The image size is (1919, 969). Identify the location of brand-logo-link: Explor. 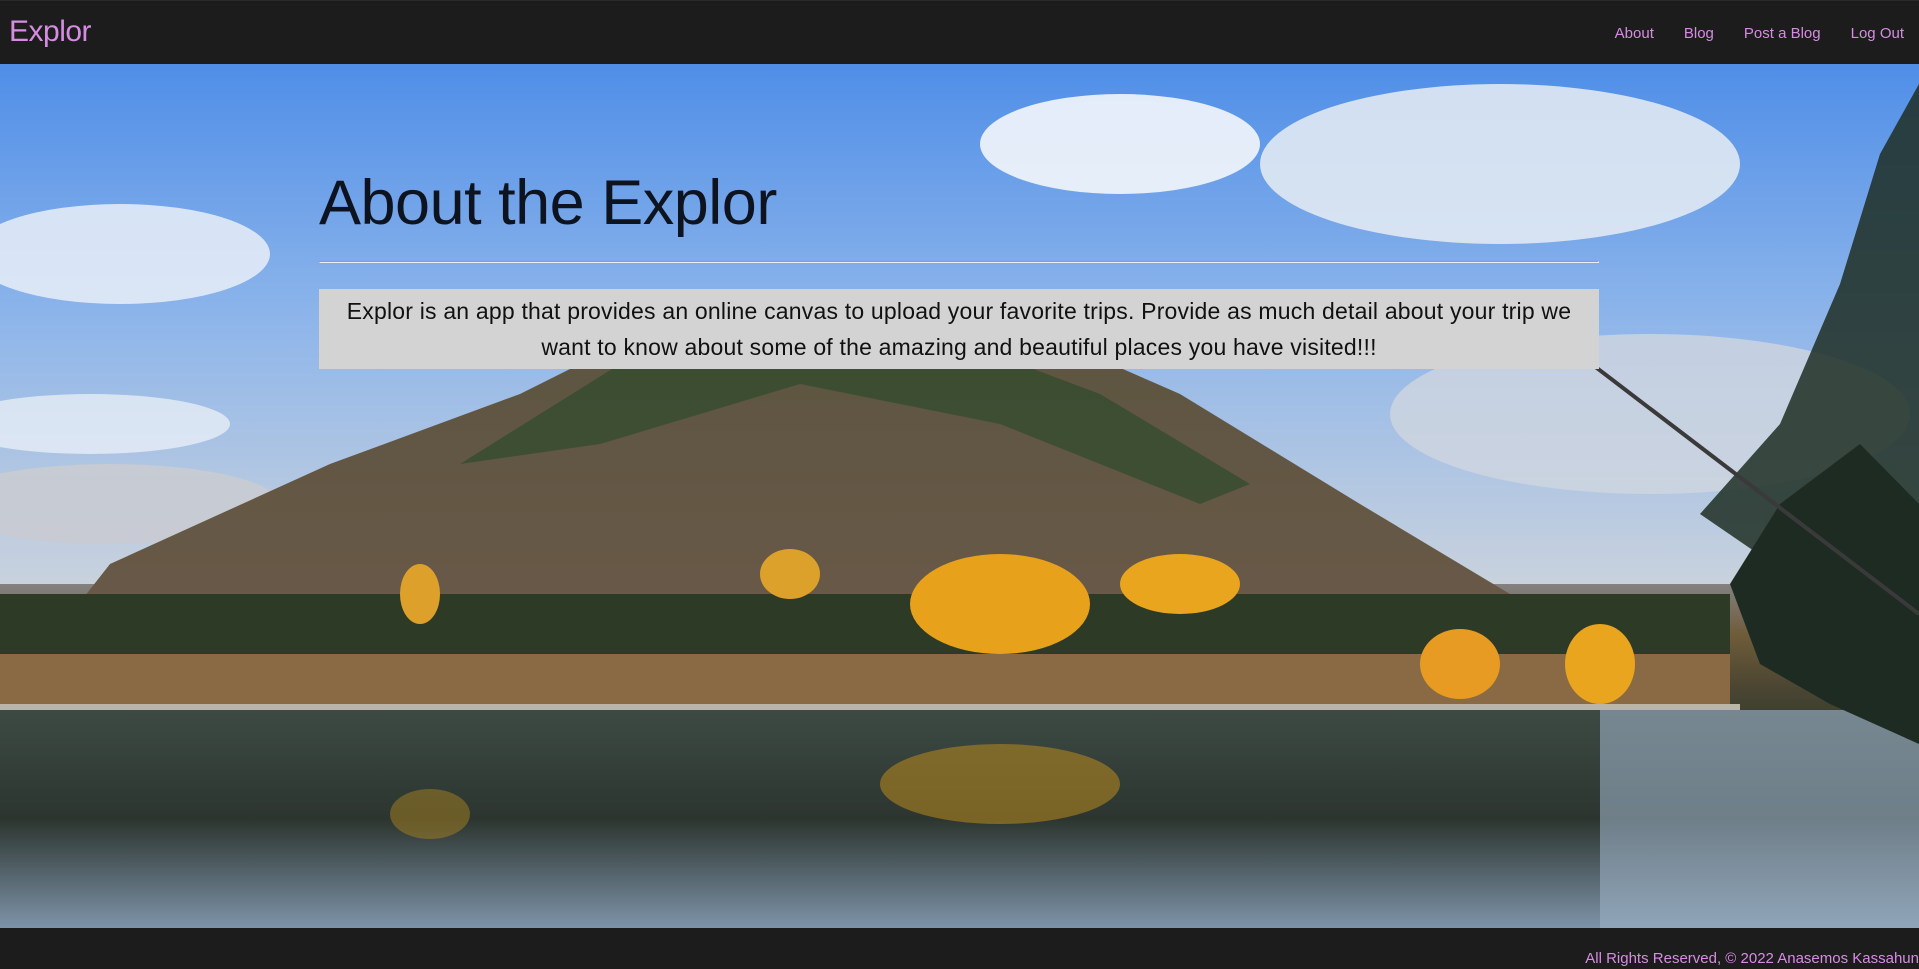
(50, 32).